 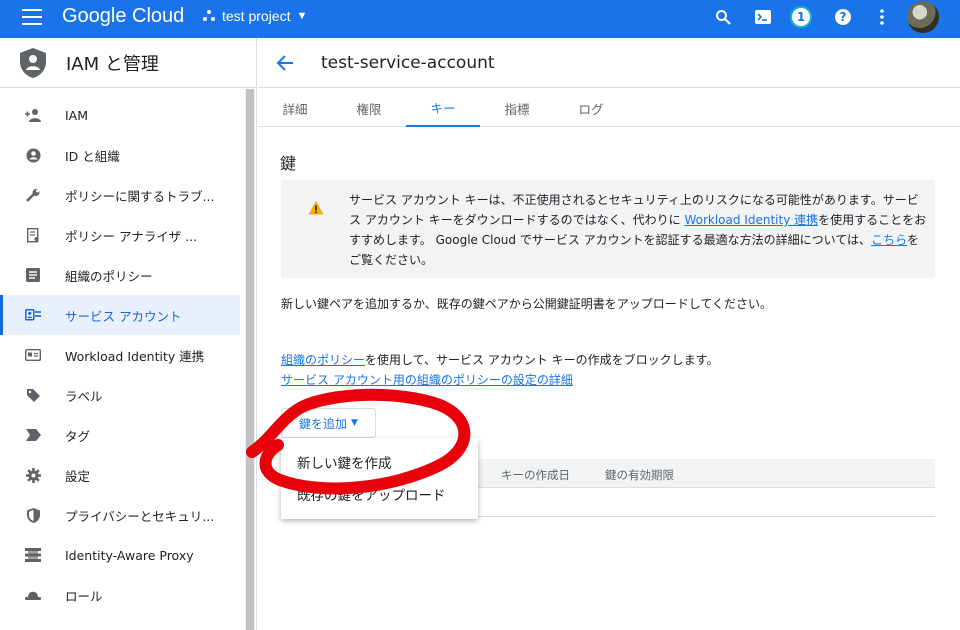 What do you see at coordinates (32, 17) in the screenshot?
I see `menu-icon` at bounding box center [32, 17].